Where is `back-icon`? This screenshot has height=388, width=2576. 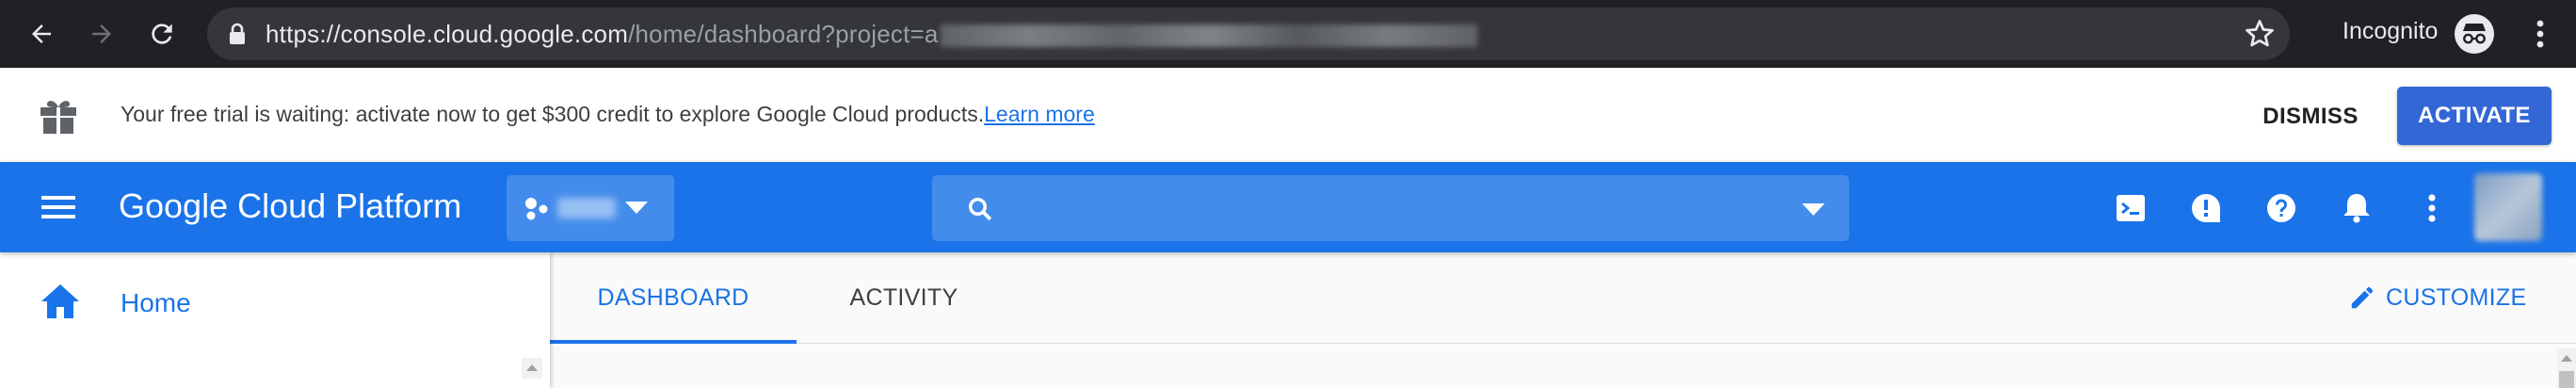
back-icon is located at coordinates (41, 34).